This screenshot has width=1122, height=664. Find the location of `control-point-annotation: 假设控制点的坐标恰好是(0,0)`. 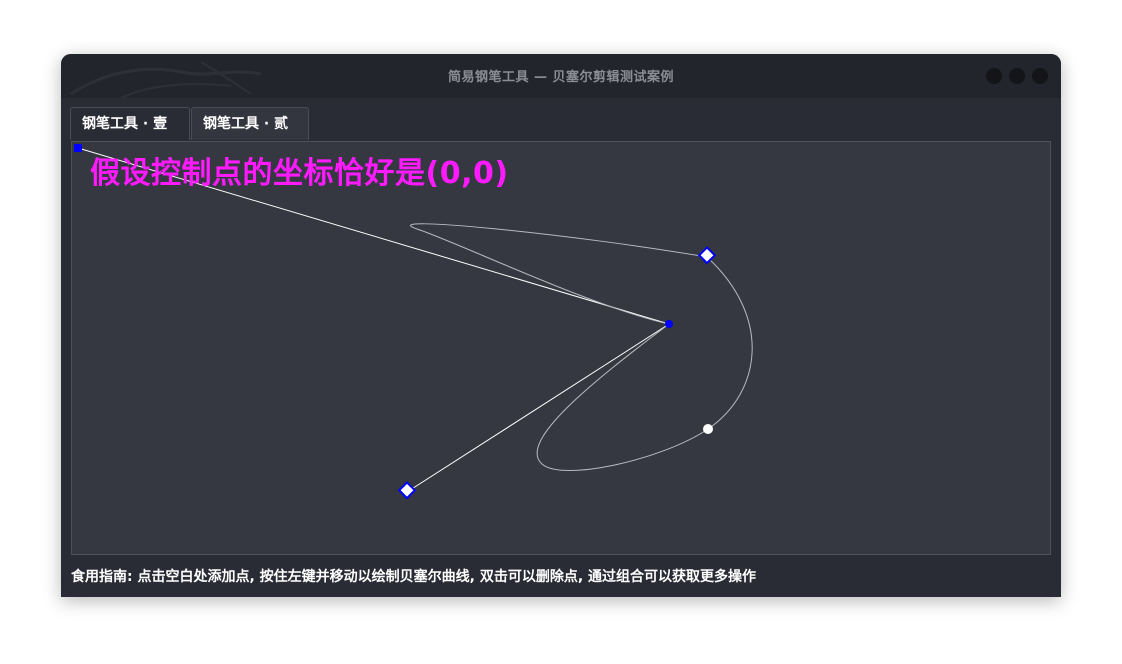

control-point-annotation: 假设控制点的坐标恰好是(0,0) is located at coordinates (299, 173).